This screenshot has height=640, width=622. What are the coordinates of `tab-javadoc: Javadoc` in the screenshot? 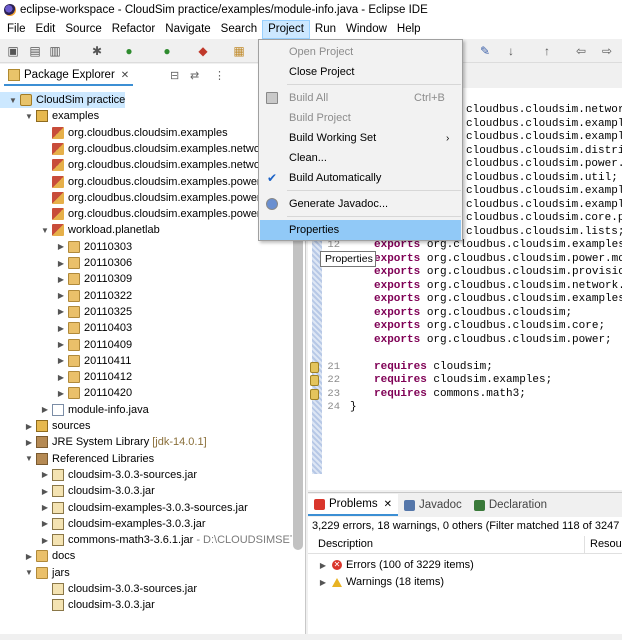 It's located at (433, 505).